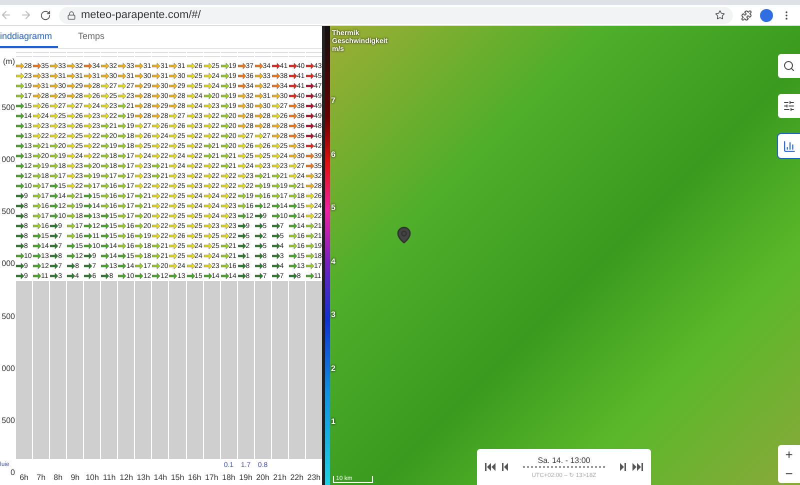 The height and width of the screenshot is (485, 800). What do you see at coordinates (333, 368) in the screenshot?
I see `scale-value: 2` at bounding box center [333, 368].